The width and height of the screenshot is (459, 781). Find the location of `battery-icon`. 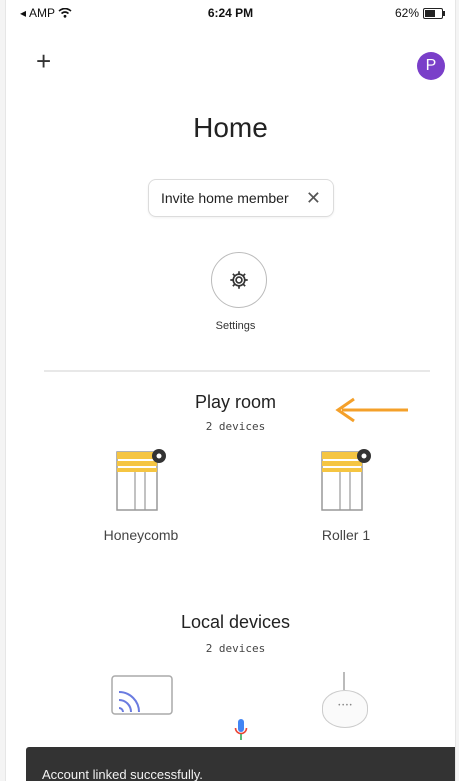

battery-icon is located at coordinates (434, 13).